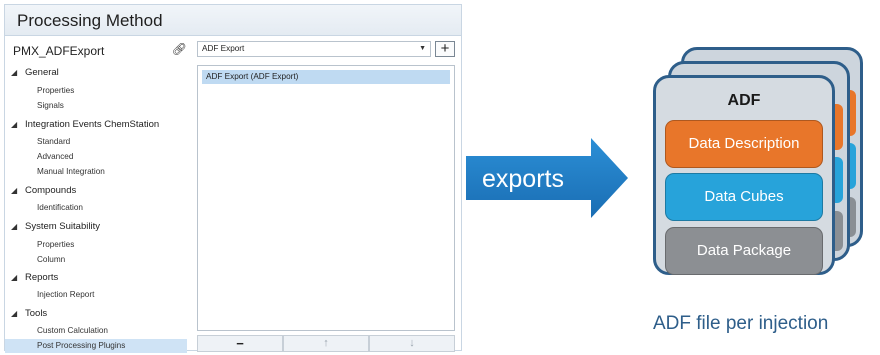 The width and height of the screenshot is (880, 355). I want to click on tree-item-custom-calculation: Custom Calculation, so click(72, 331).